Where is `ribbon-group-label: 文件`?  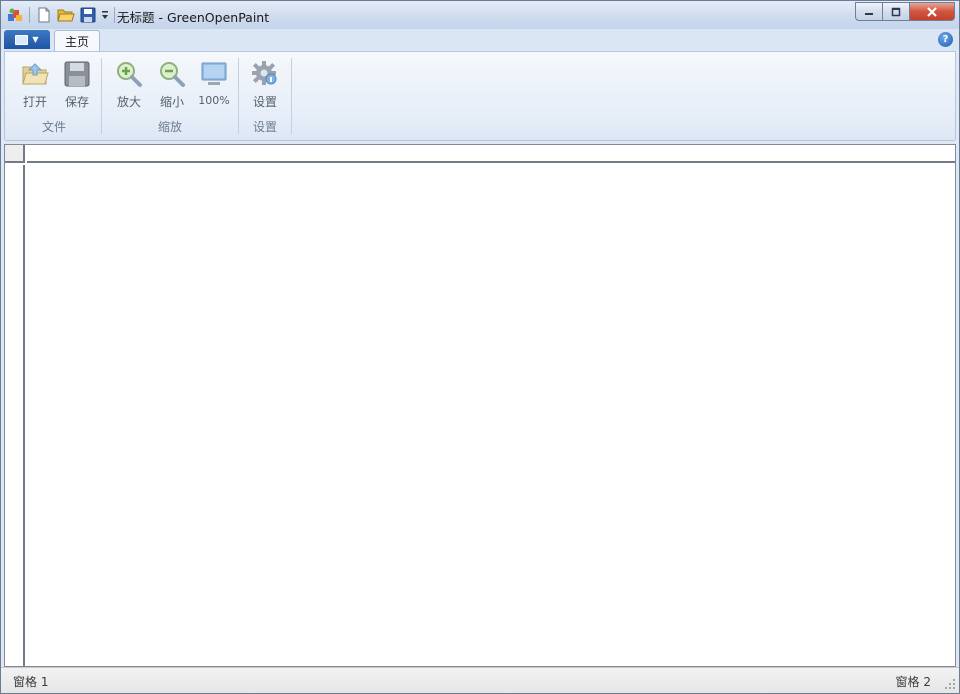
ribbon-group-label: 文件 is located at coordinates (53, 127).